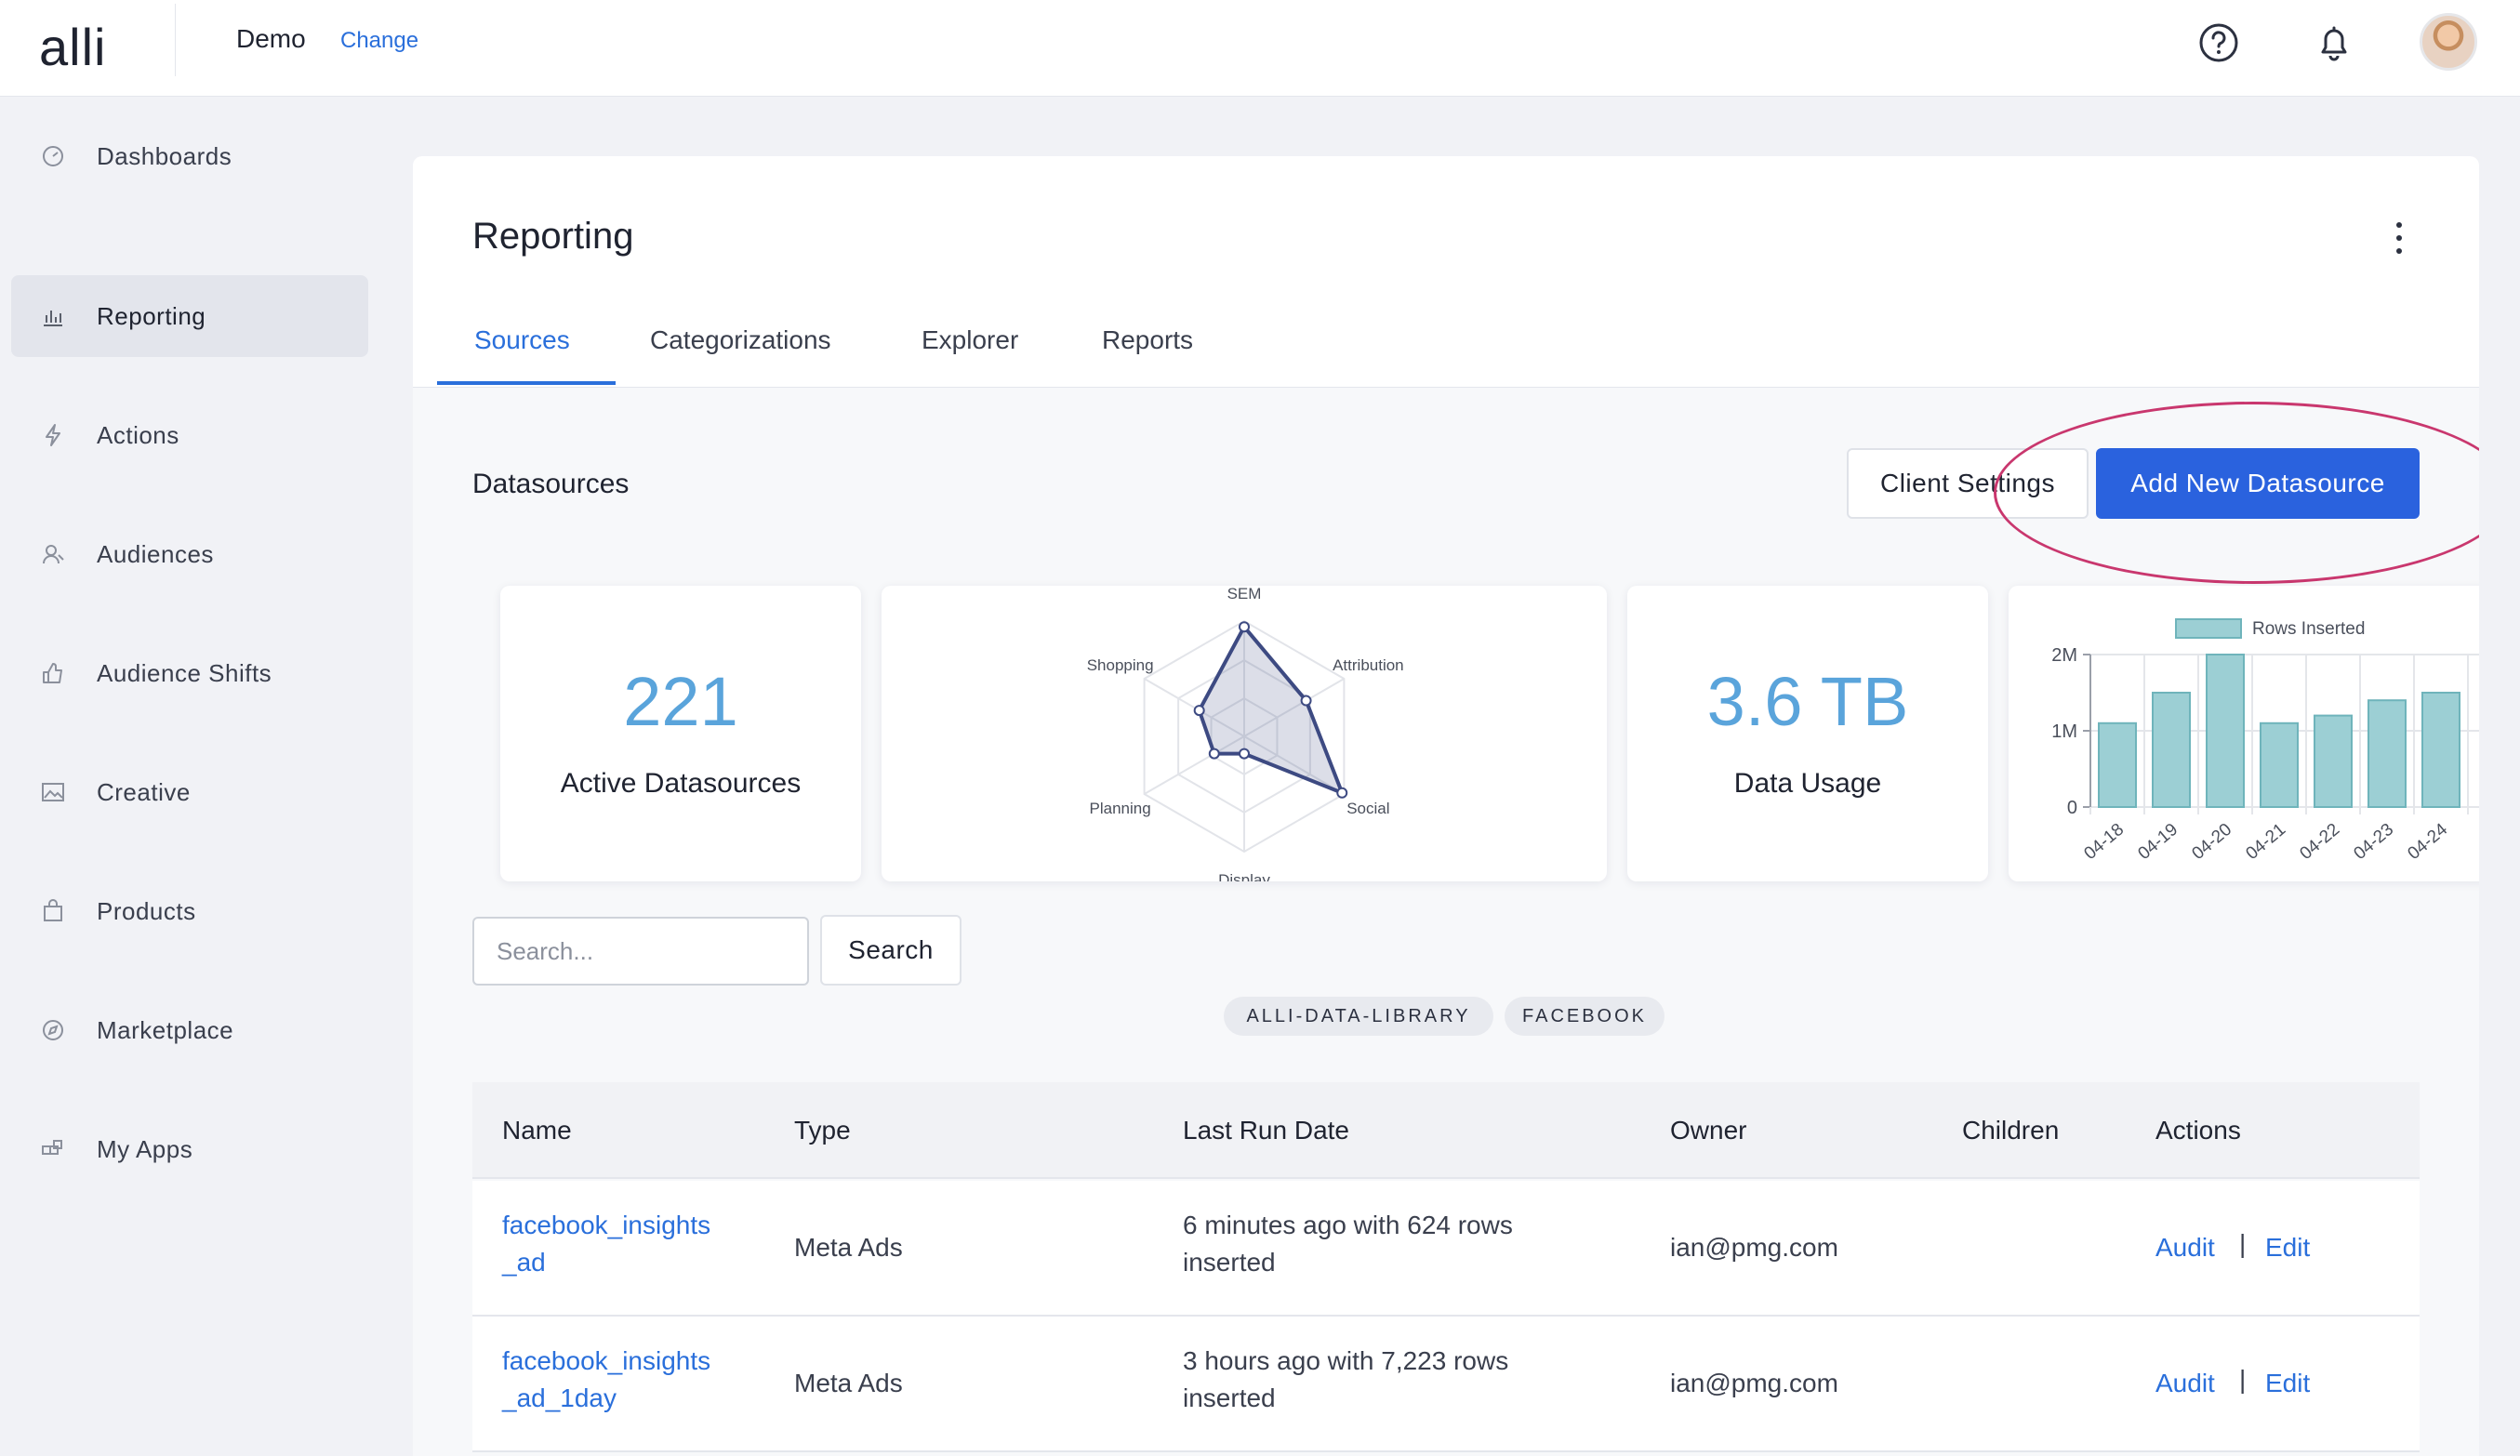 The width and height of the screenshot is (2520, 1456). Describe the element at coordinates (2258, 483) in the screenshot. I see `add-new-datasource-button: Add New Datasource` at that location.